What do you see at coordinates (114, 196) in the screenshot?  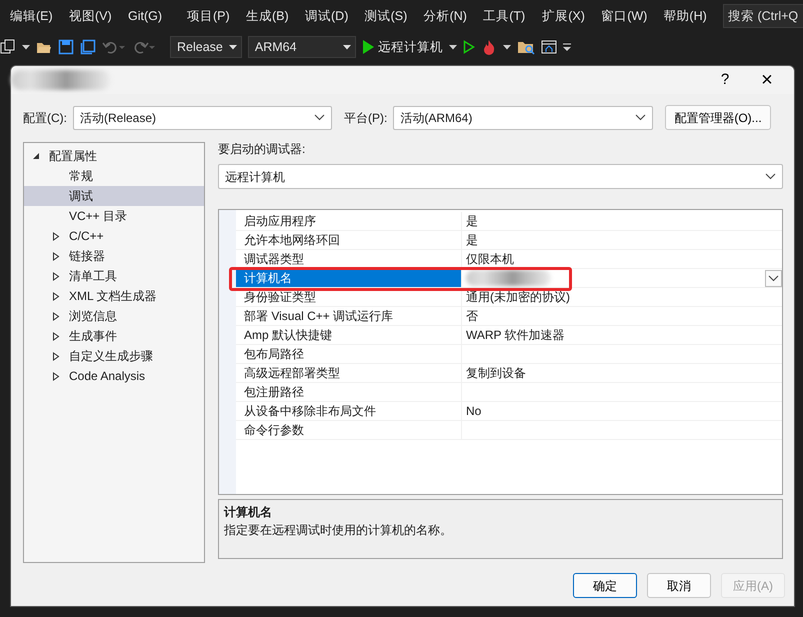 I see `tree-item: 调试` at bounding box center [114, 196].